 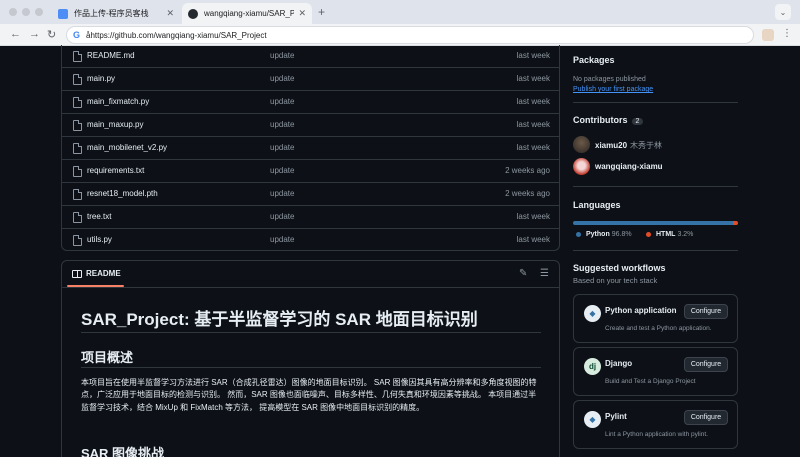 What do you see at coordinates (619, 268) in the screenshot?
I see `workflows-heading: Suggested workflows` at bounding box center [619, 268].